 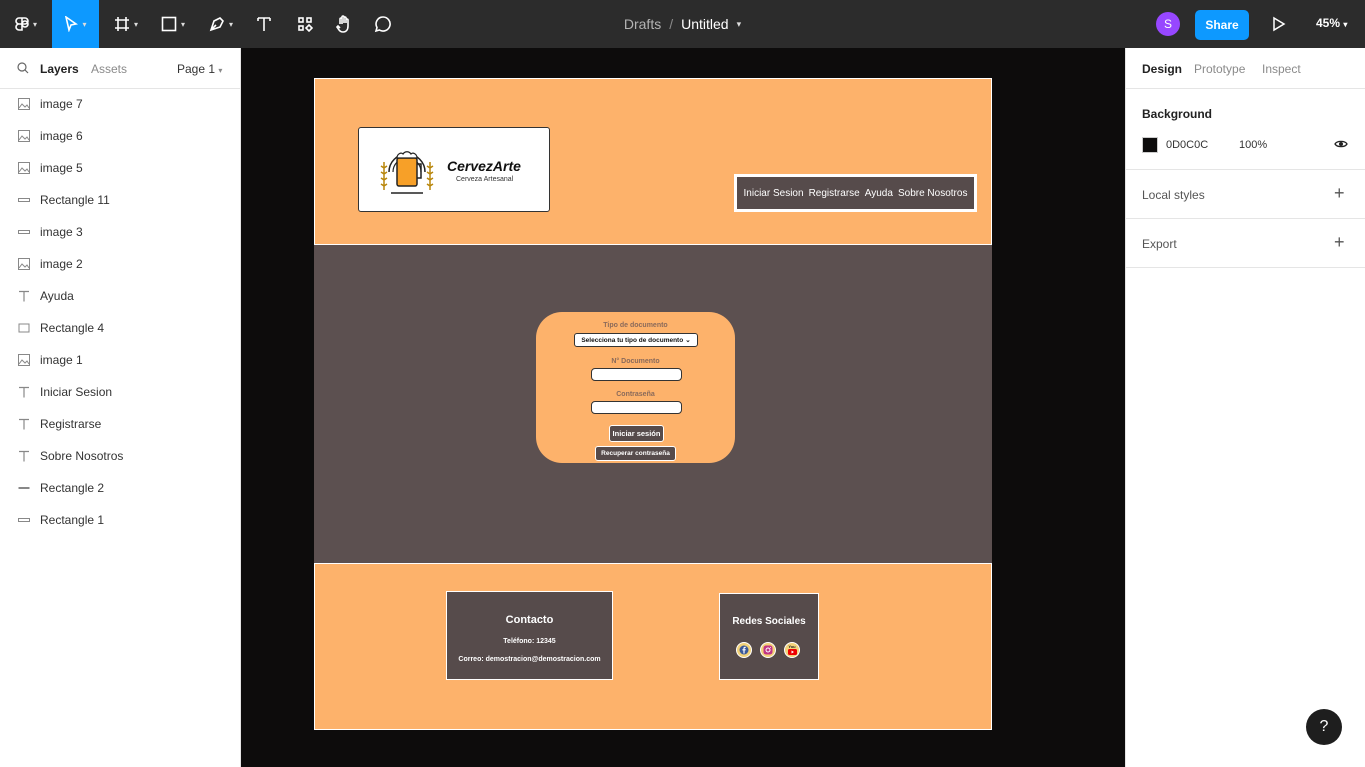 I want to click on tab-design: Design, so click(x=1162, y=69).